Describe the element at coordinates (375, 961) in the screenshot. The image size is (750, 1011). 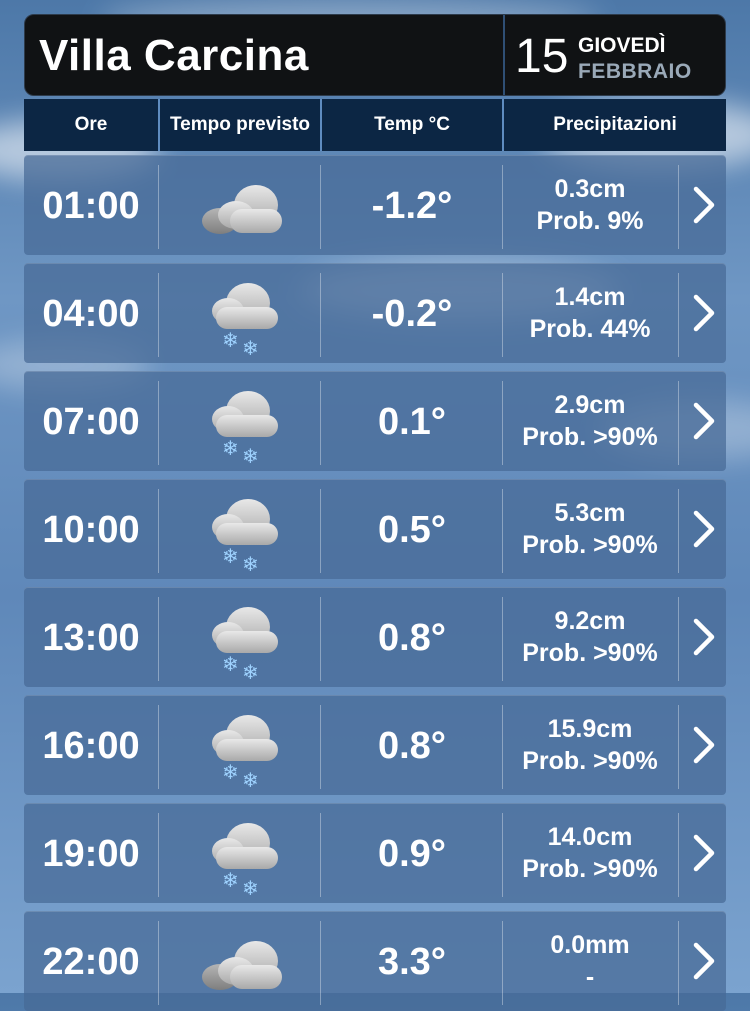
I see `forecast-row: 22:00 3.3° 0.0mm -` at that location.